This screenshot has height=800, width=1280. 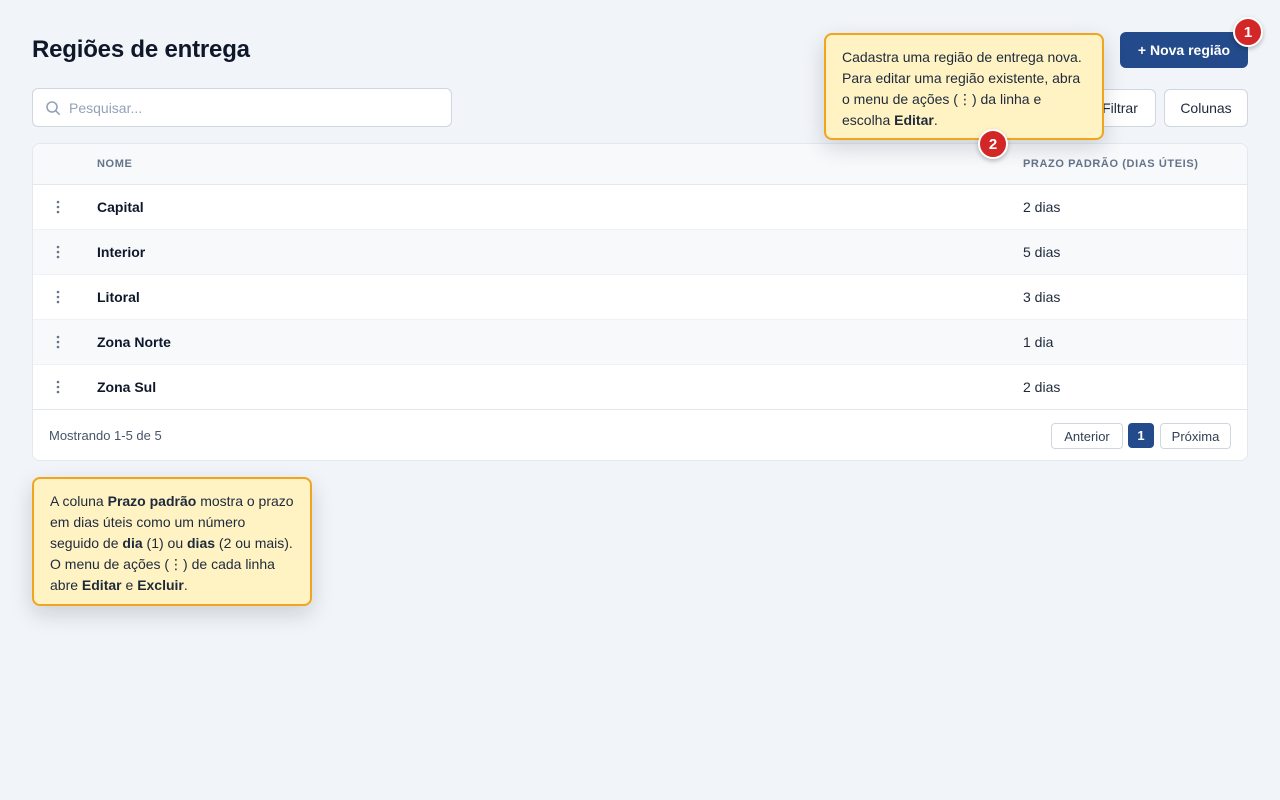 I want to click on row-name: Capital, so click(x=120, y=207).